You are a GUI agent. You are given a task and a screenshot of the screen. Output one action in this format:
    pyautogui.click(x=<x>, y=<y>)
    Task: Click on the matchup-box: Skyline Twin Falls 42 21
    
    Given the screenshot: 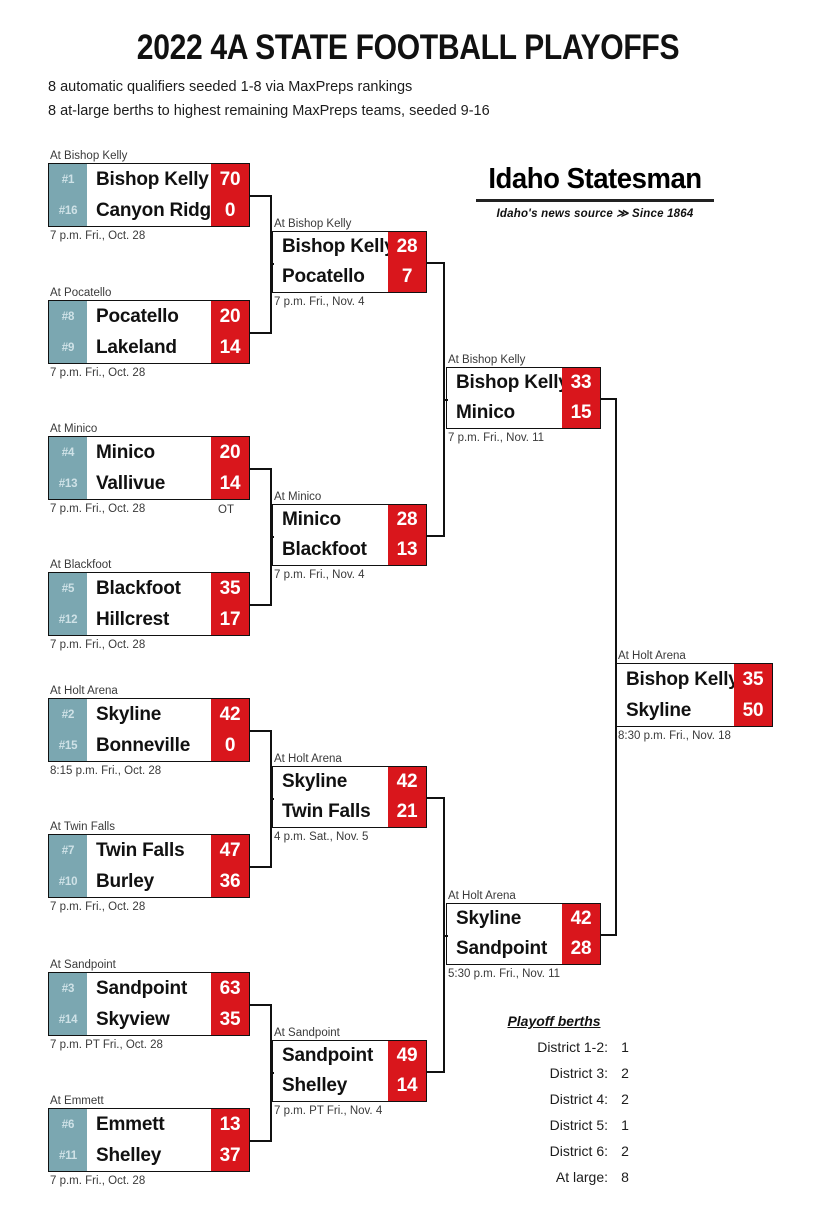 What is the action you would take?
    pyautogui.click(x=349, y=797)
    